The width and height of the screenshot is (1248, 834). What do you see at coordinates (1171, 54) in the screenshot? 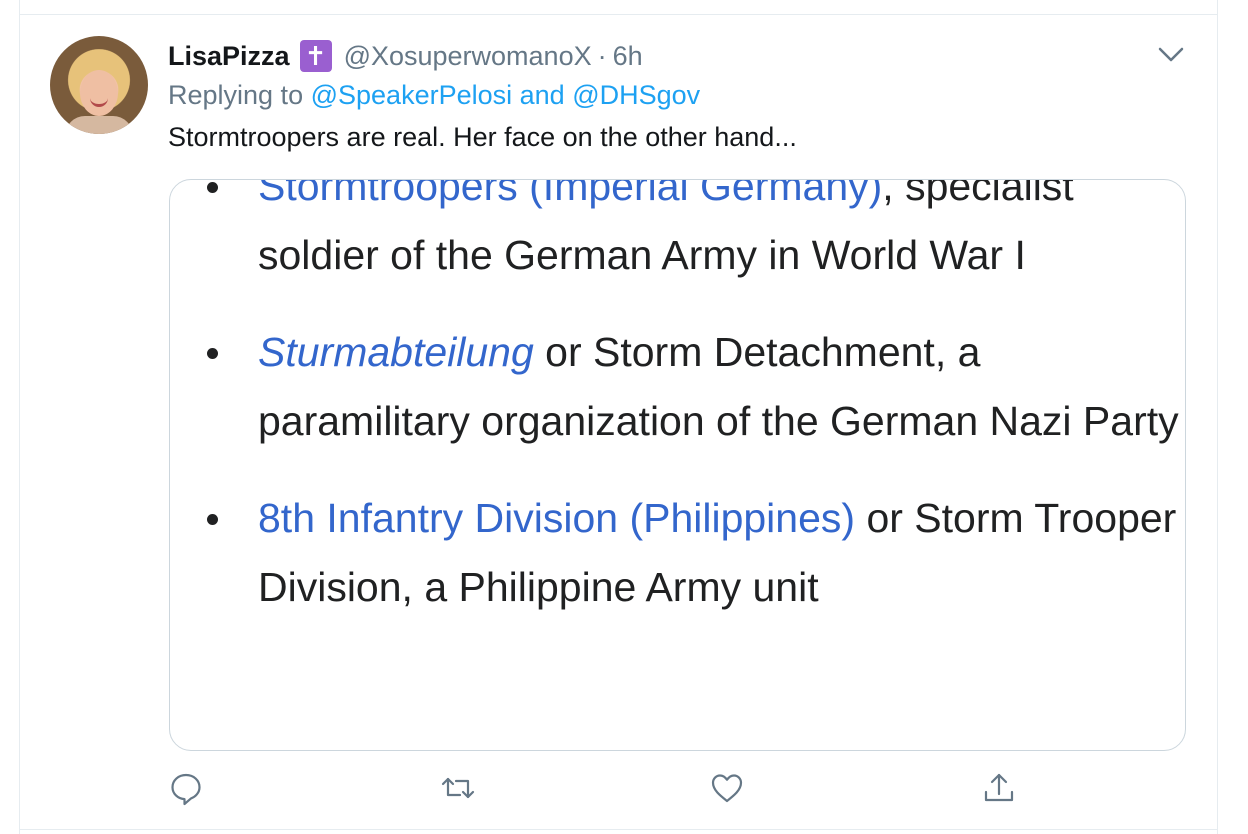
I see `chevron-down-icon` at bounding box center [1171, 54].